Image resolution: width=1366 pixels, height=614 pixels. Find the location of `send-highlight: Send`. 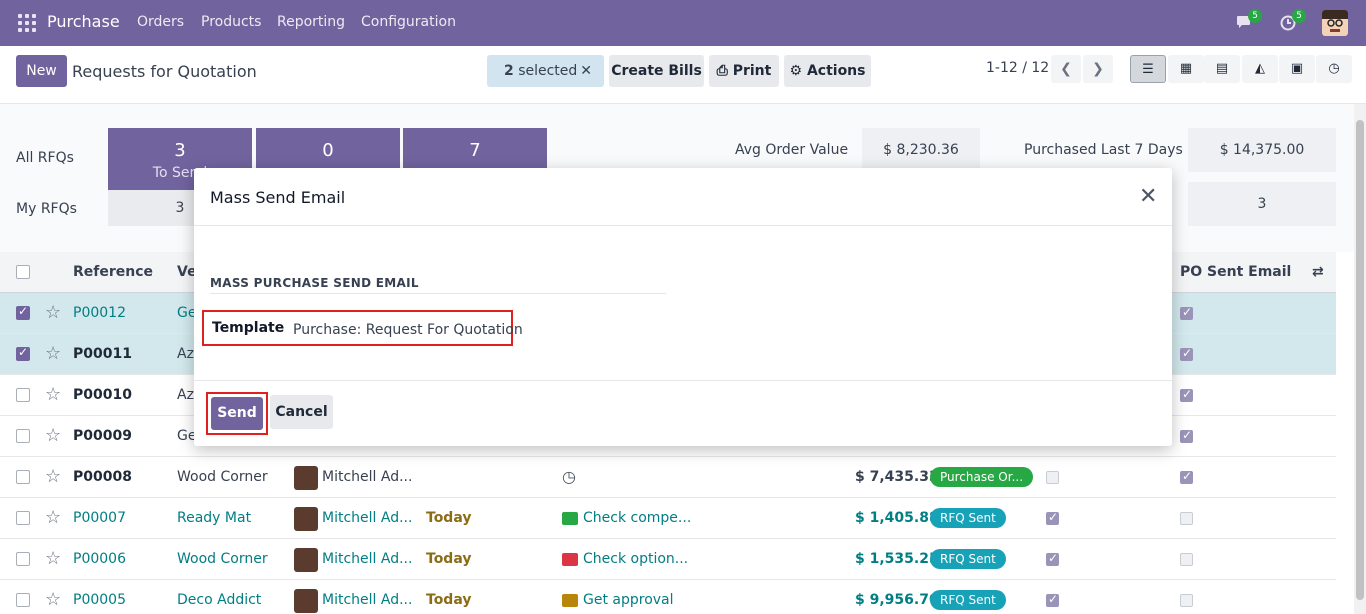

send-highlight: Send is located at coordinates (237, 413).